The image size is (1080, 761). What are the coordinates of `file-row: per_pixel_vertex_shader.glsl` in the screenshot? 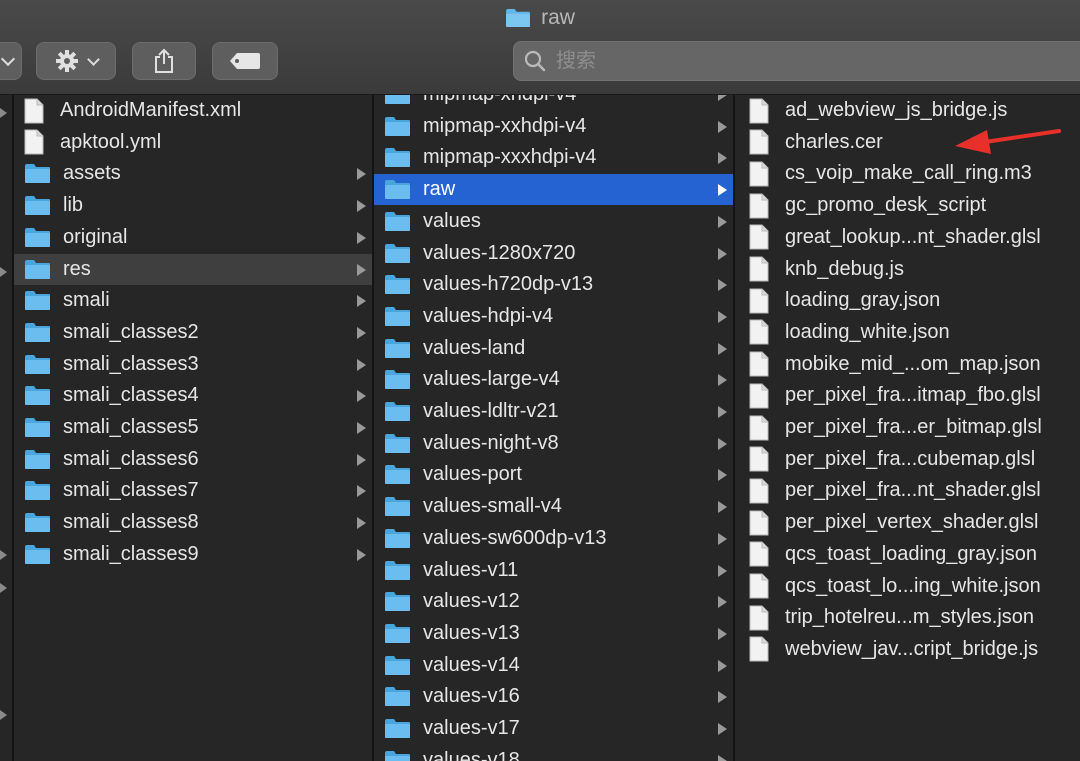 It's located at (907, 522).